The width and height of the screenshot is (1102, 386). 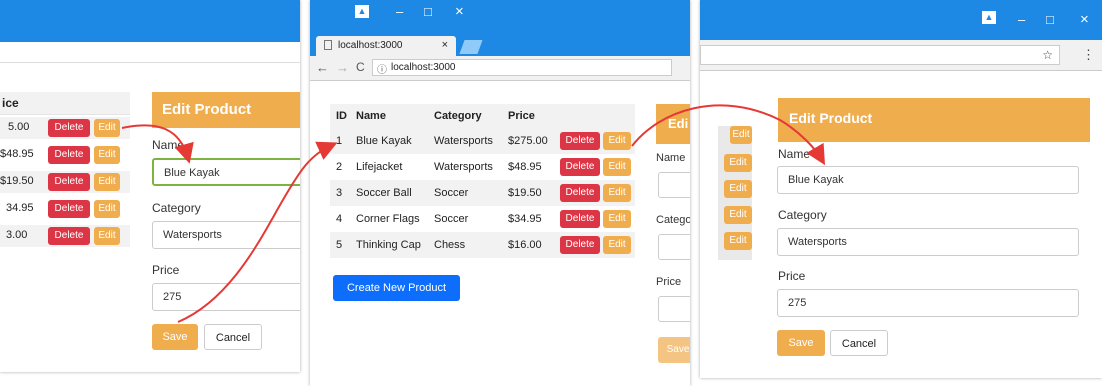 I want to click on arrow-edit-to-form, so click(x=157, y=144).